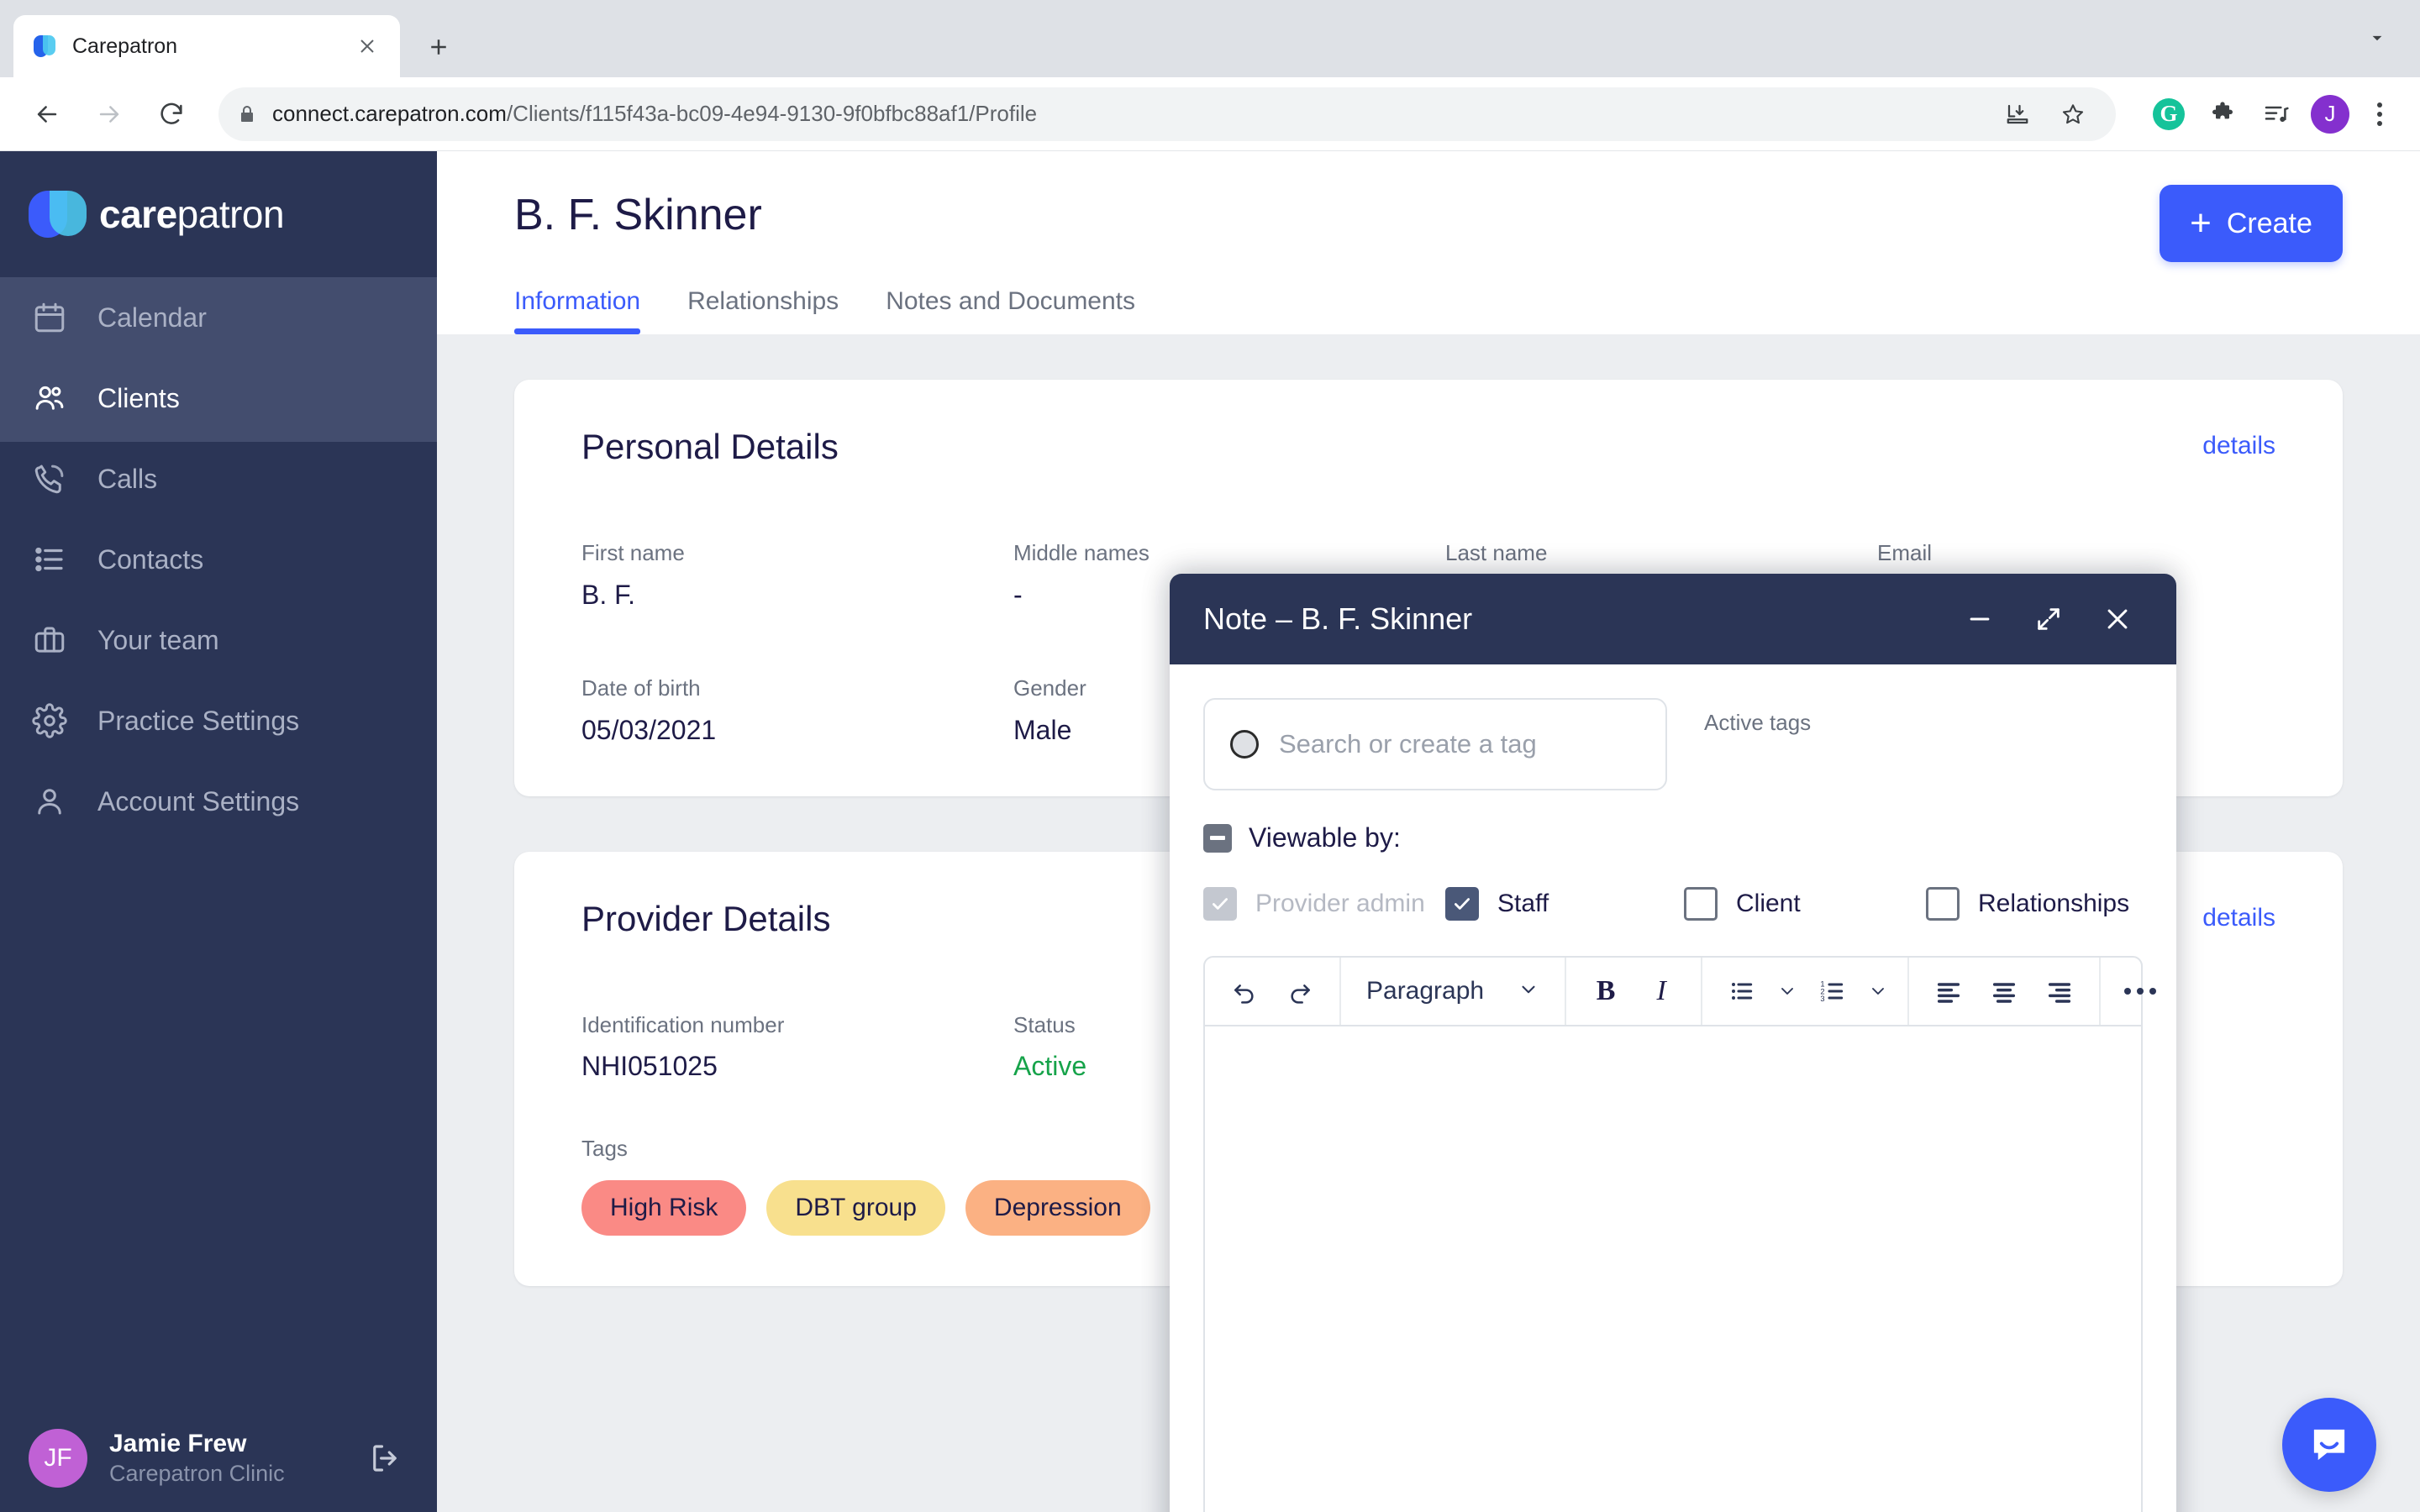 The image size is (2420, 1512). What do you see at coordinates (1701, 904) in the screenshot?
I see `checkbox-client` at bounding box center [1701, 904].